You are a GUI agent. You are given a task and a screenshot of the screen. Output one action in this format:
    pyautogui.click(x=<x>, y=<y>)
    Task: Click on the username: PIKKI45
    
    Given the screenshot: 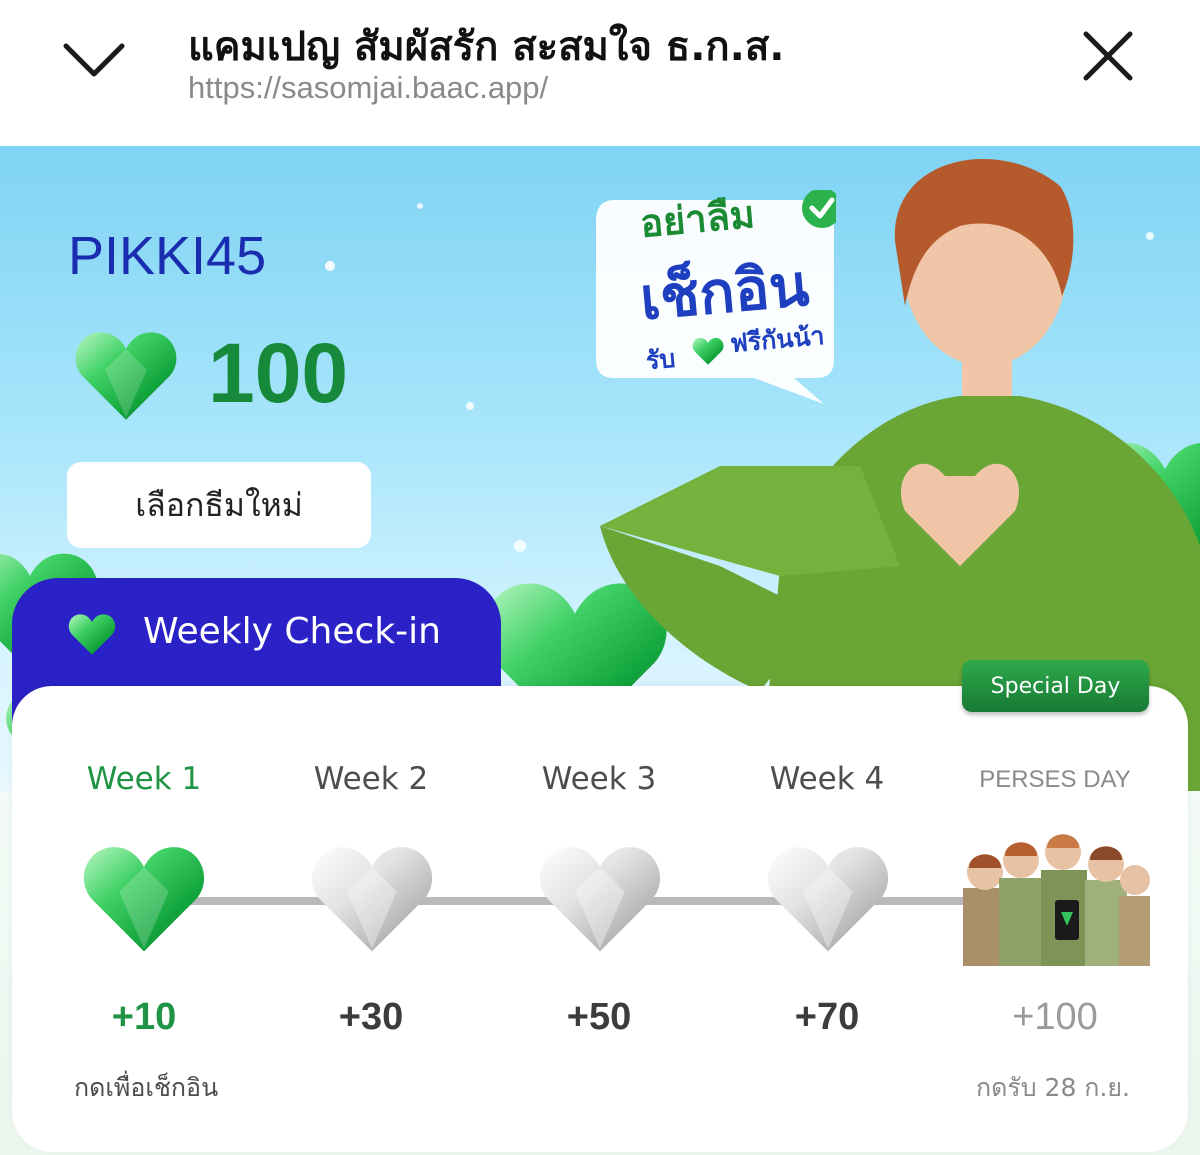 What is the action you would take?
    pyautogui.click(x=167, y=256)
    